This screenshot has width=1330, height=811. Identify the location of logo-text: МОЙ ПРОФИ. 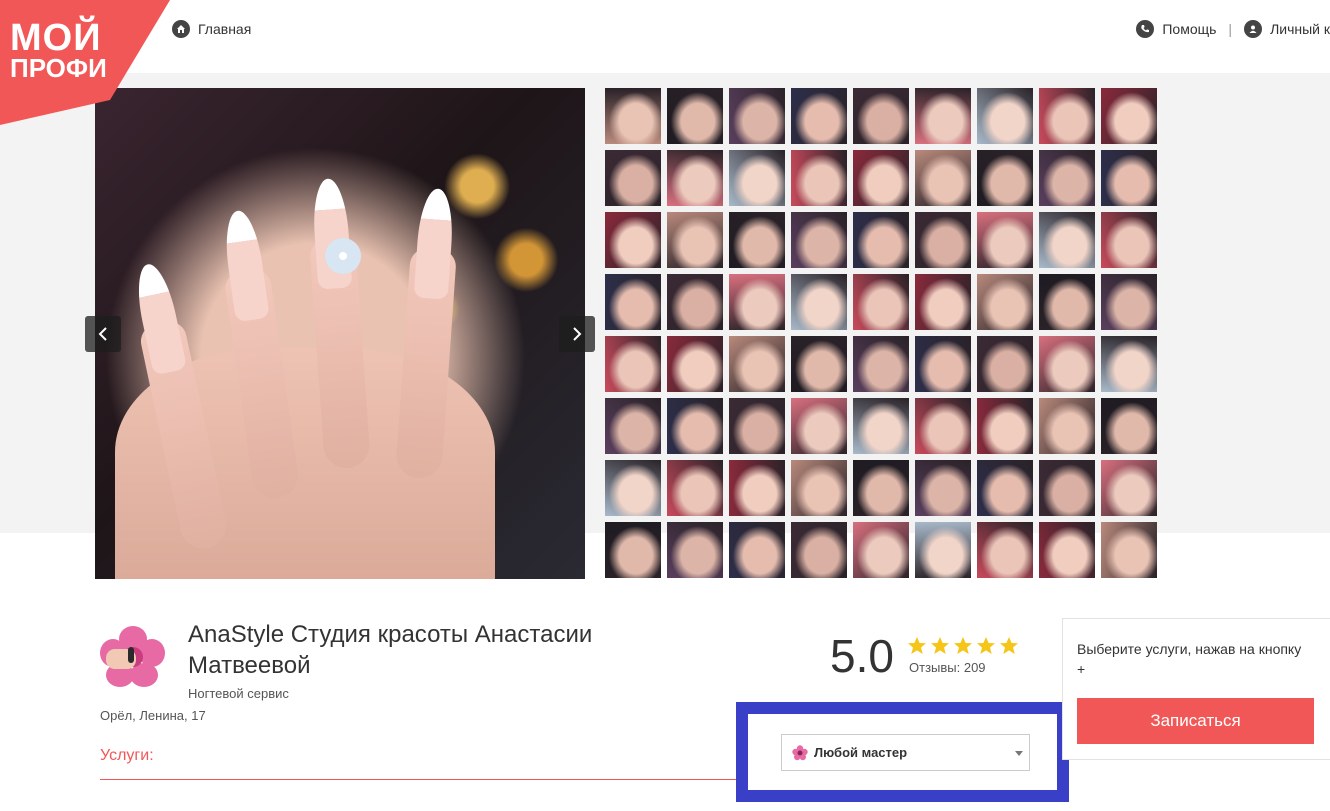
(58, 51).